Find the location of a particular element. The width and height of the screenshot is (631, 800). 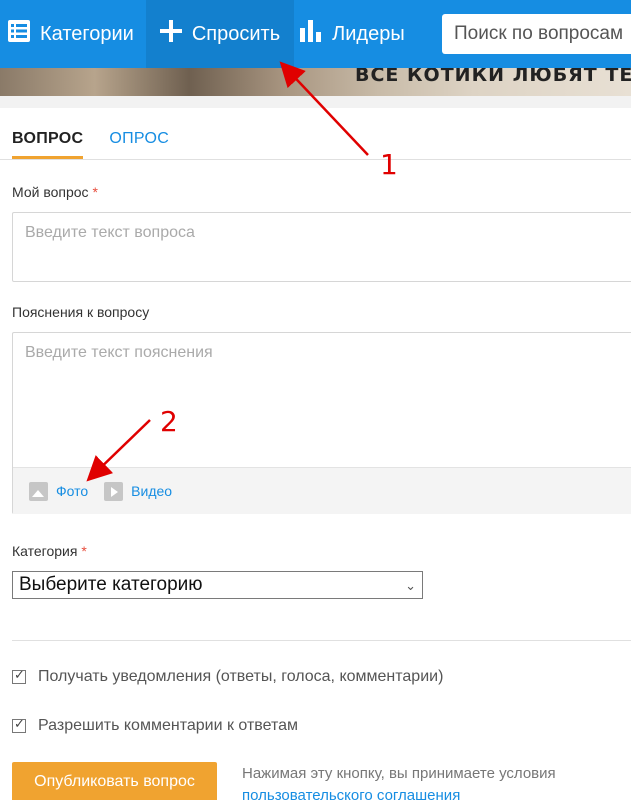

category-label: Категория * is located at coordinates (49, 551).